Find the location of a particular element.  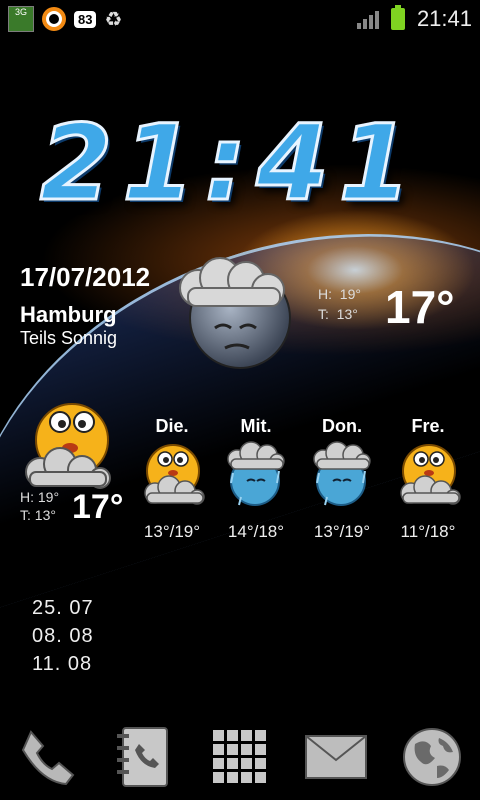

status-time: 21:41 is located at coordinates (444, 18).